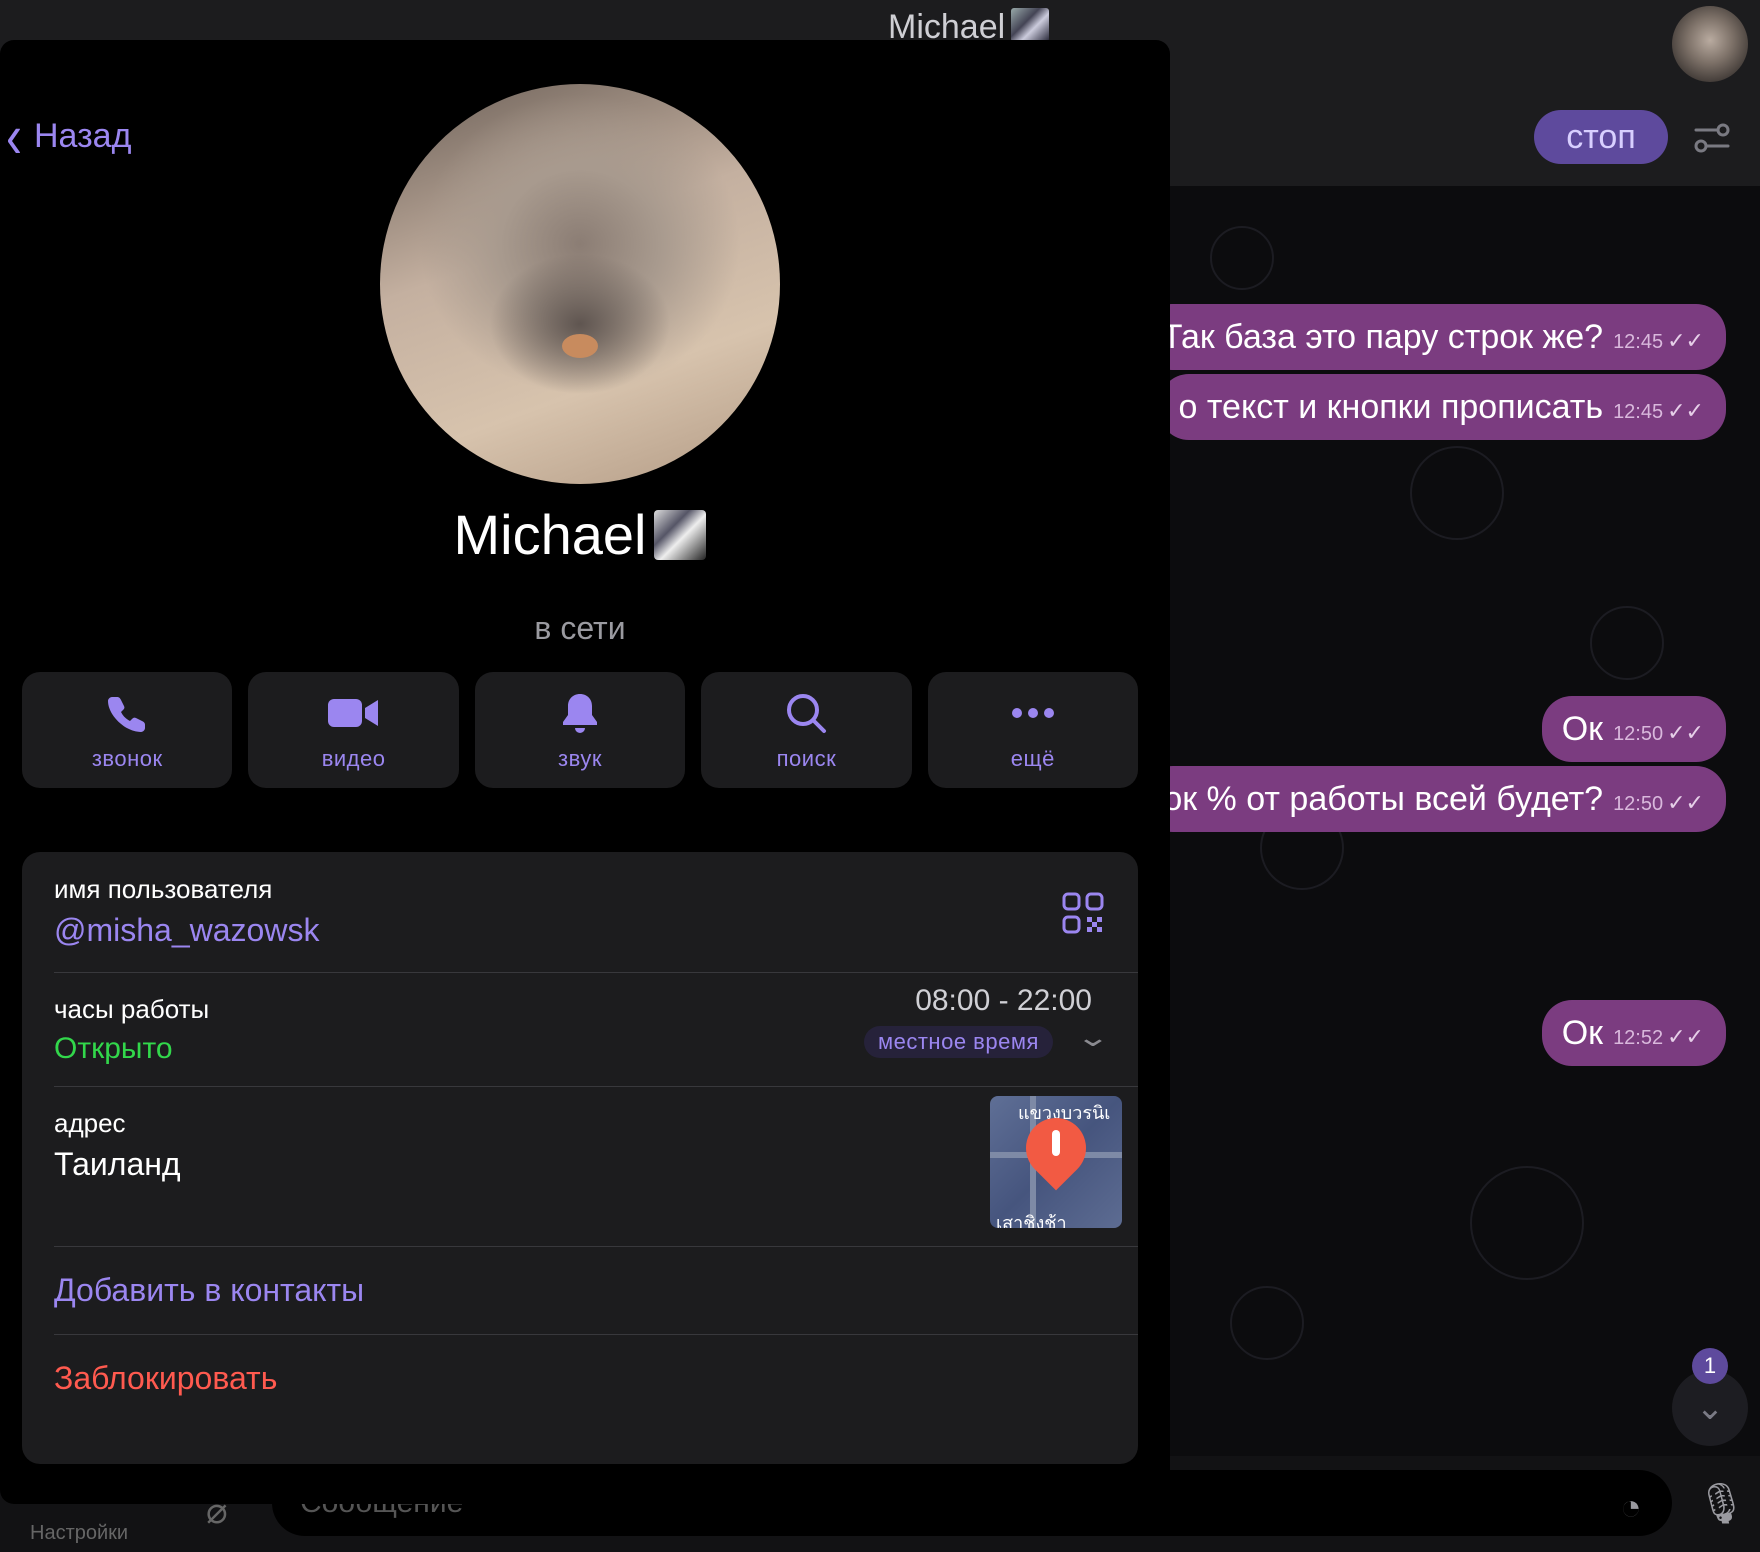 The height and width of the screenshot is (1552, 1760). I want to click on stop-button: стоп, so click(1601, 137).